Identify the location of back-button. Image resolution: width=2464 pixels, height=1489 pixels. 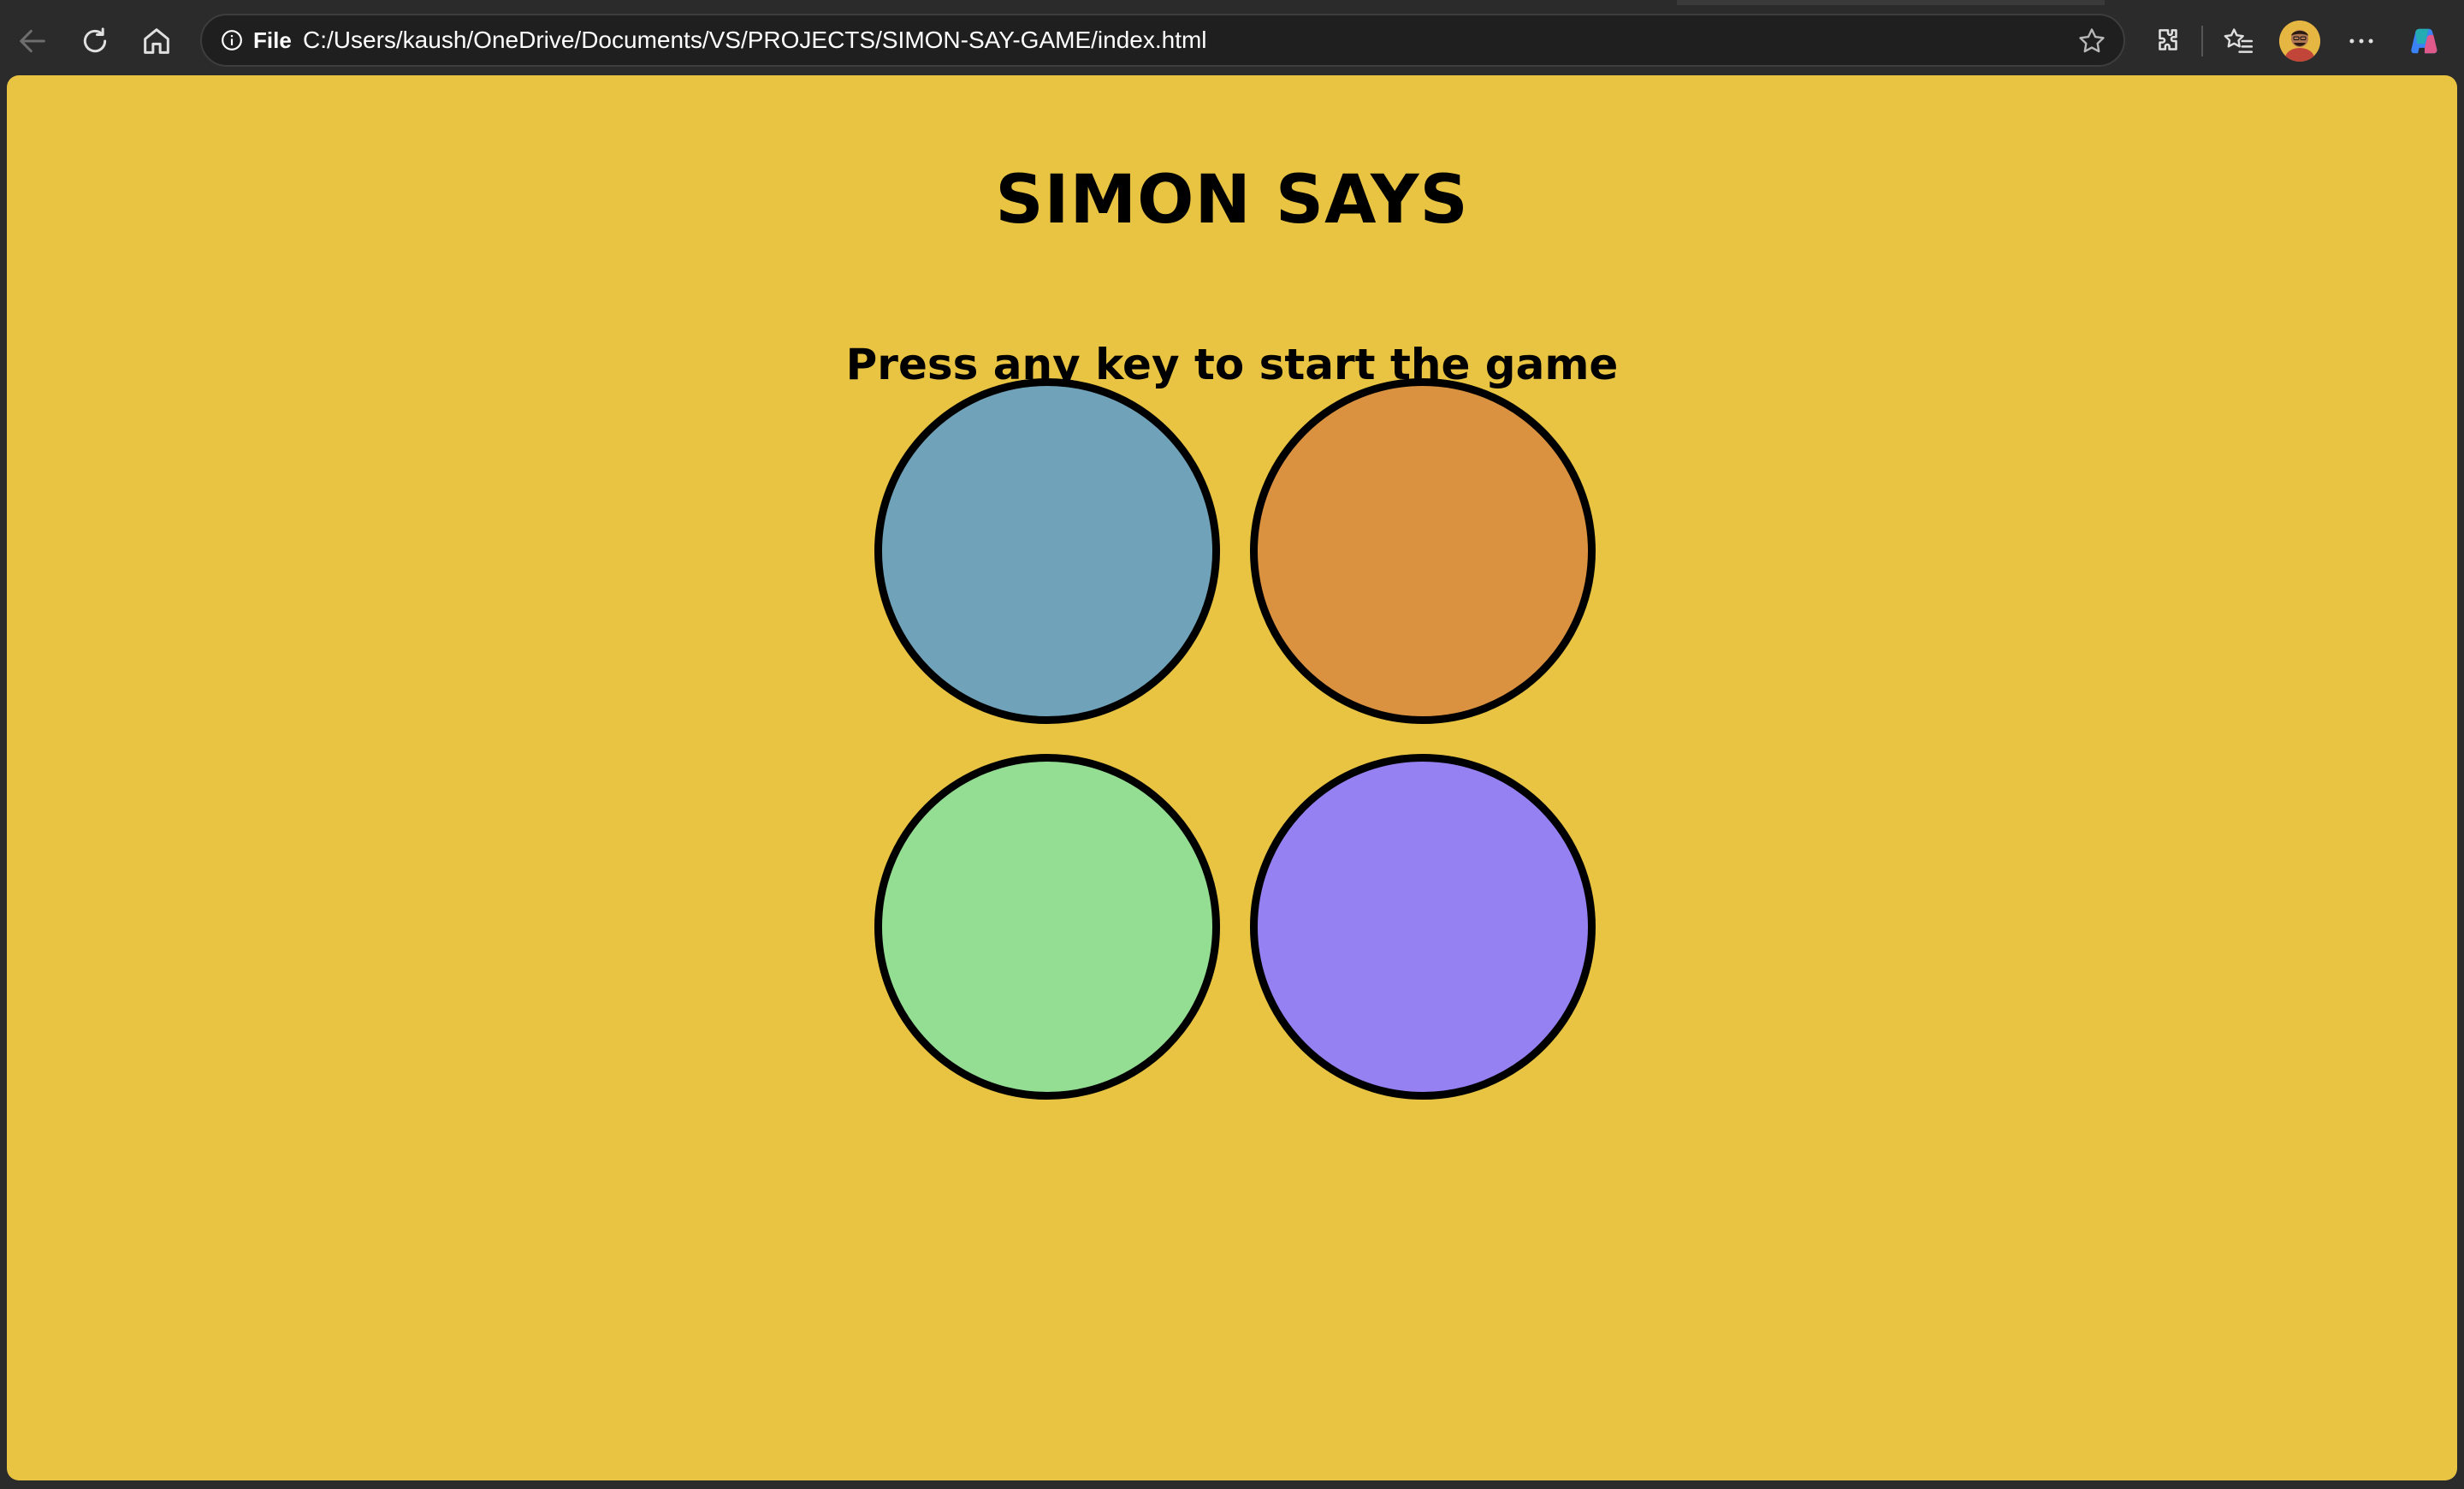
(32, 41).